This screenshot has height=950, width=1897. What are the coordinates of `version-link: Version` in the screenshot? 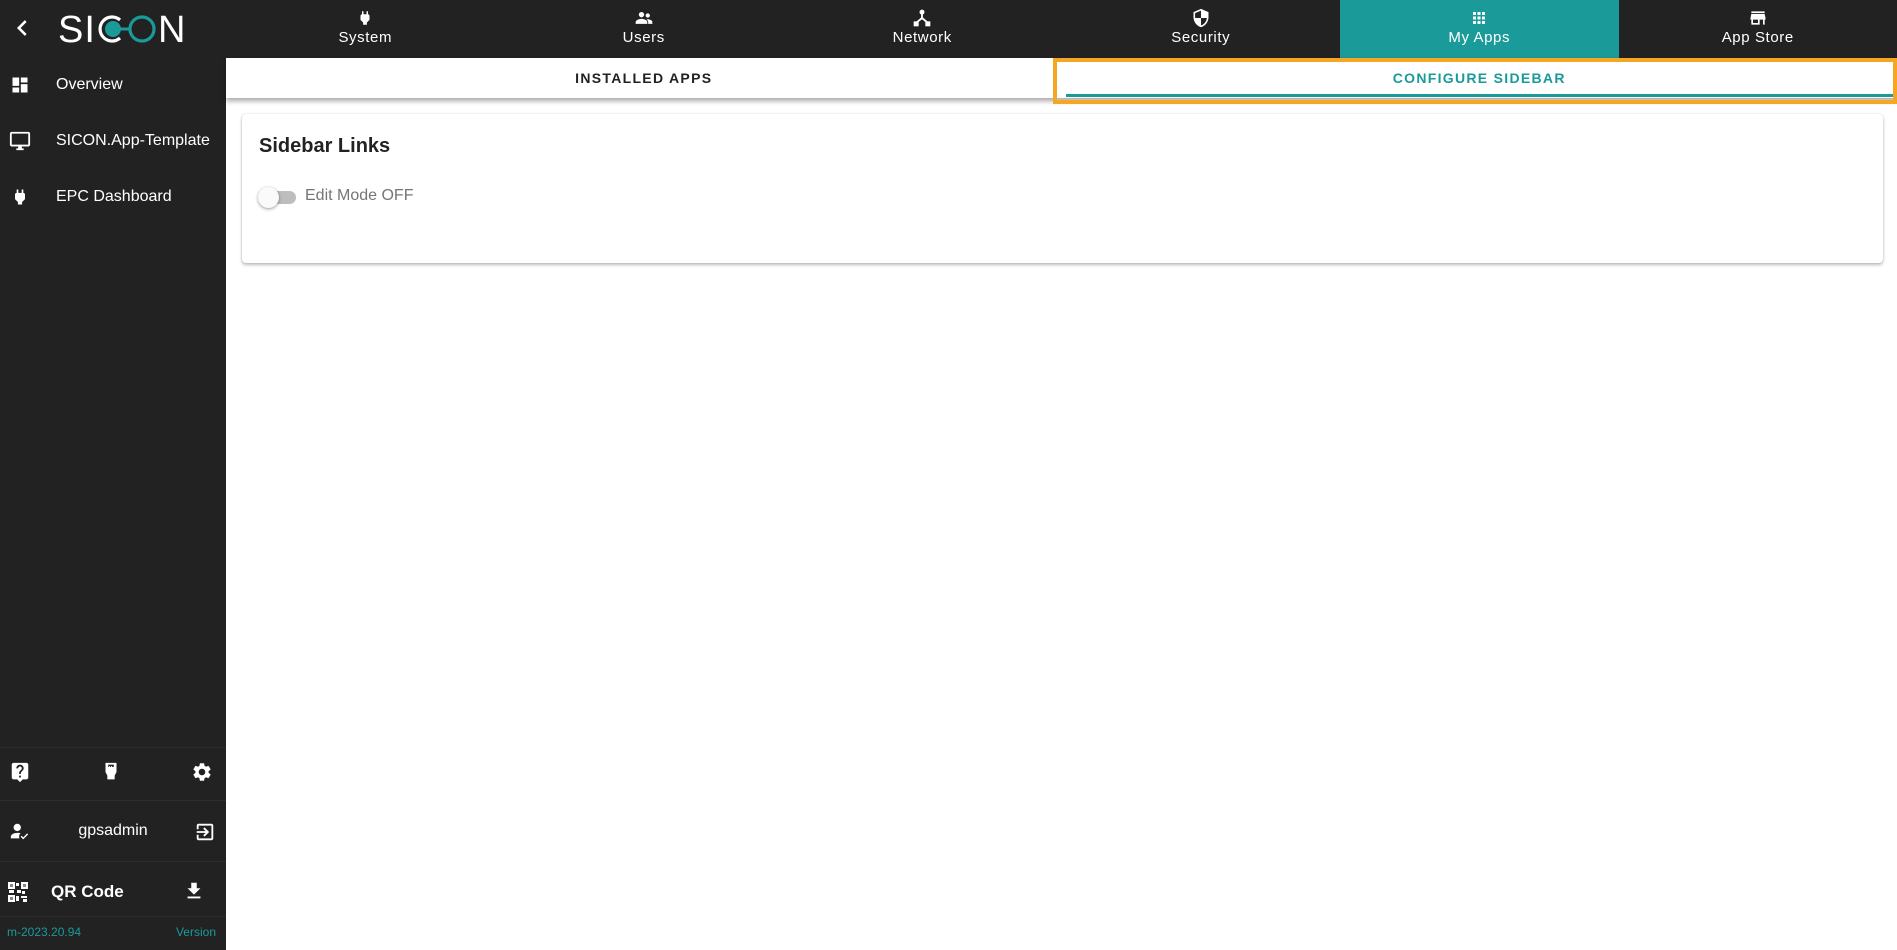 It's located at (196, 932).